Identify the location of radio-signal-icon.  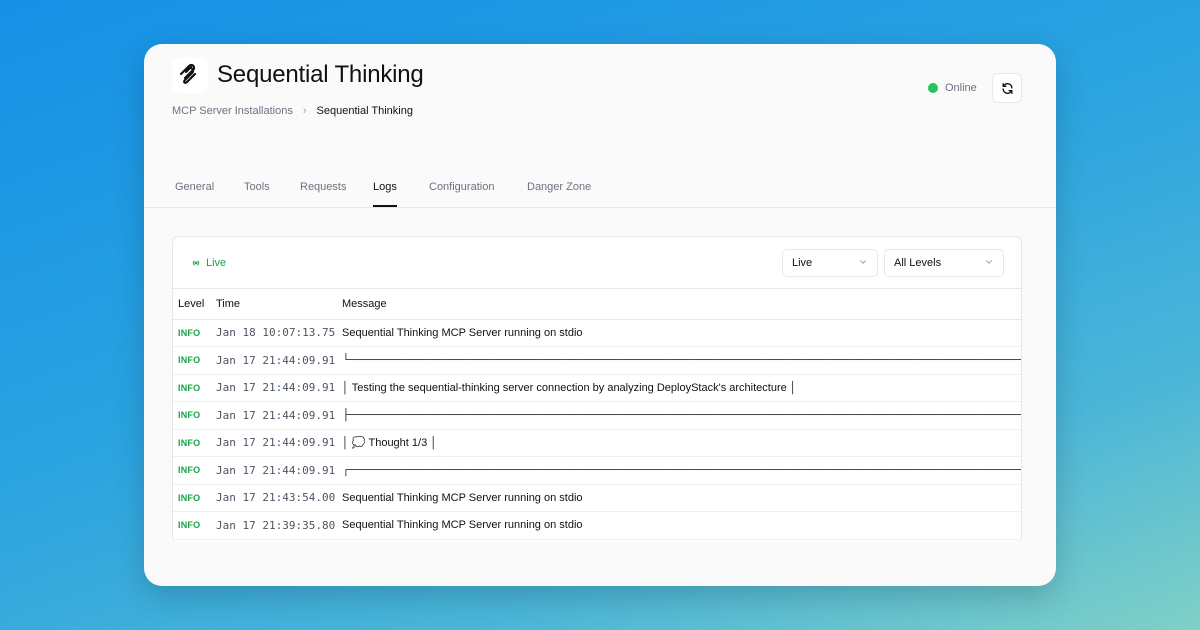
(196, 263).